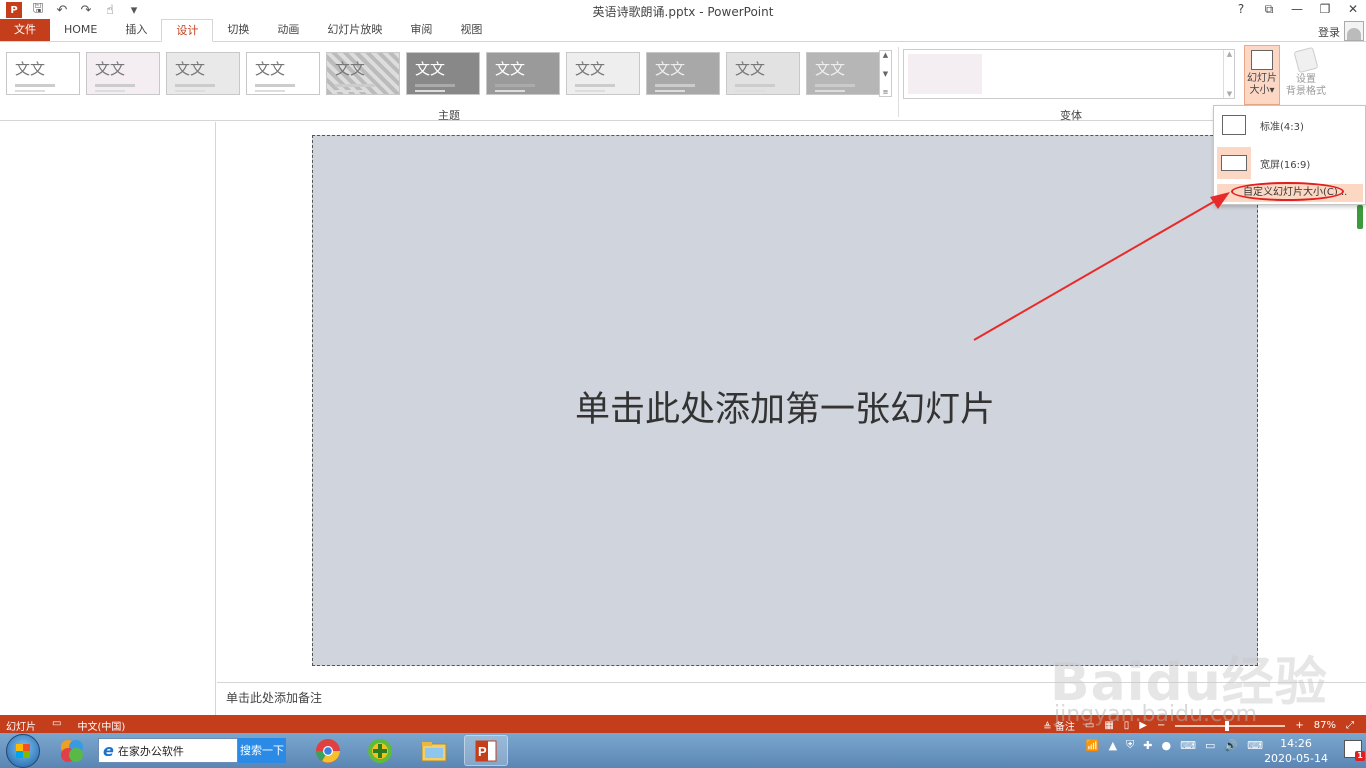 The width and height of the screenshot is (1366, 768). What do you see at coordinates (1296, 751) in the screenshot?
I see `clock: 14:26 2020-05-14` at bounding box center [1296, 751].